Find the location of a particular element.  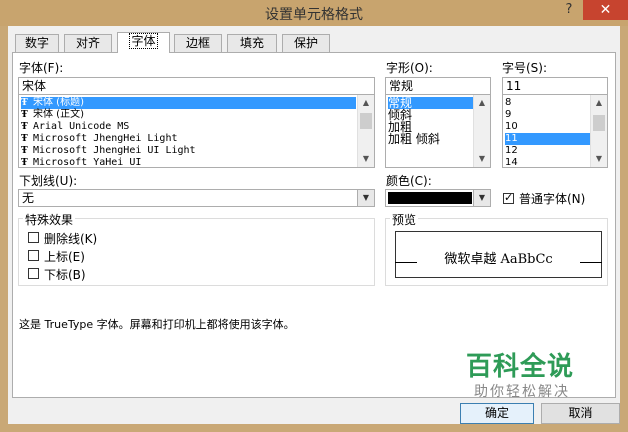

font-item-label: Arial Unicode MS is located at coordinates (81, 126).